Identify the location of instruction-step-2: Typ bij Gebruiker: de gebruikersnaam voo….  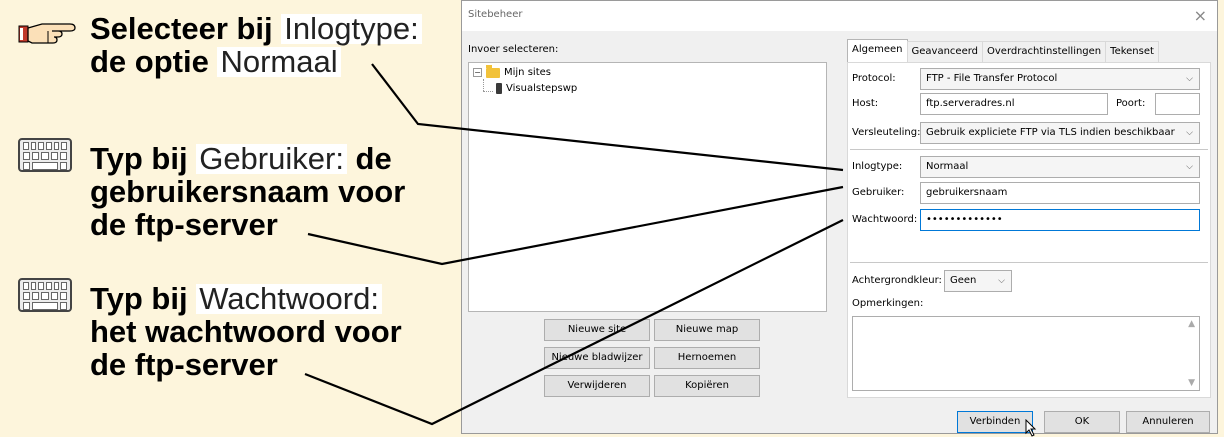
(260, 191).